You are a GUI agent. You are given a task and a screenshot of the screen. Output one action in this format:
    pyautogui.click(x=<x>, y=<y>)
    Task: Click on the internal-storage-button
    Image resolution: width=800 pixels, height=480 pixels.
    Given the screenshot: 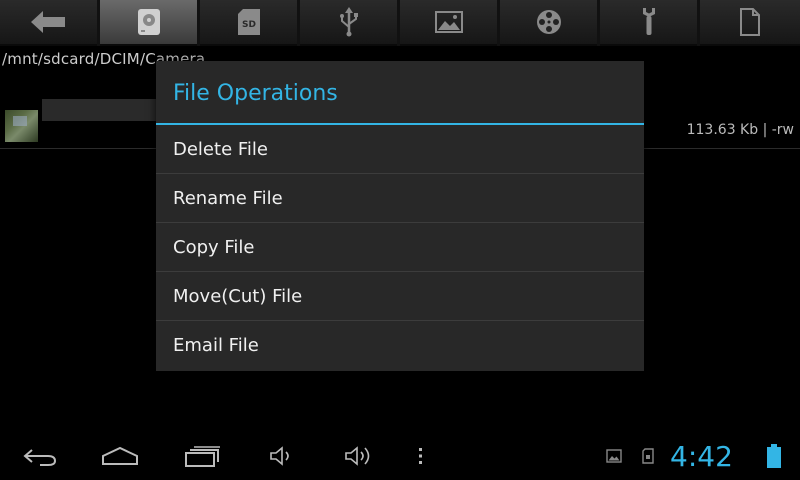 What is the action you would take?
    pyautogui.click(x=148, y=23)
    